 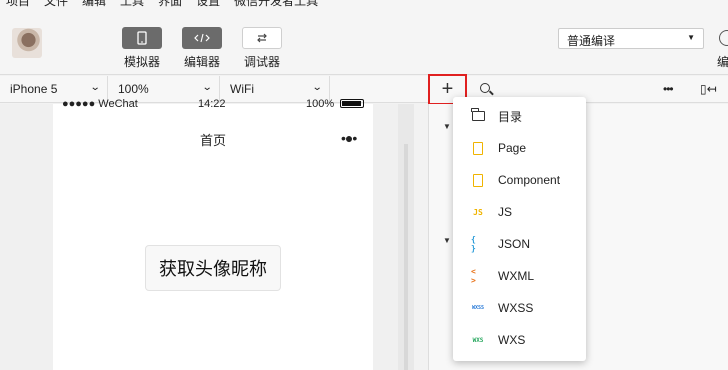 What do you see at coordinates (262, 38) in the screenshot?
I see `debug-icon` at bounding box center [262, 38].